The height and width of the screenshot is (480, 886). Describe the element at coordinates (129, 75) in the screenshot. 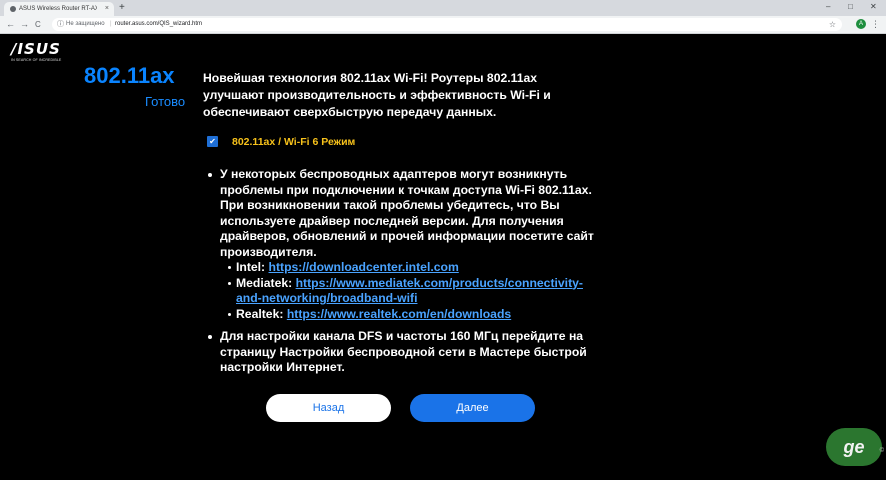

I see `page-title: 802.11ax` at that location.